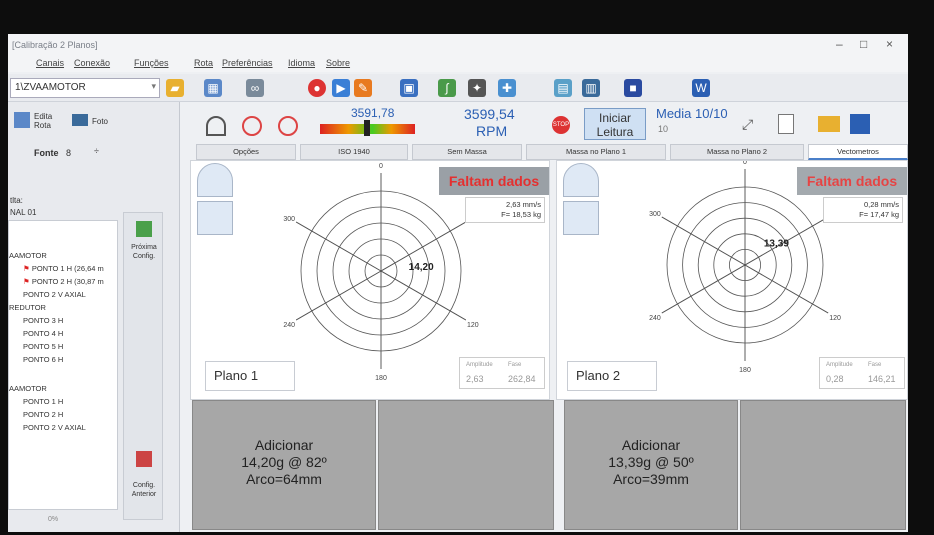 This screenshot has height=535, width=934. I want to click on polar-marker-label: 14,20, so click(421, 267).